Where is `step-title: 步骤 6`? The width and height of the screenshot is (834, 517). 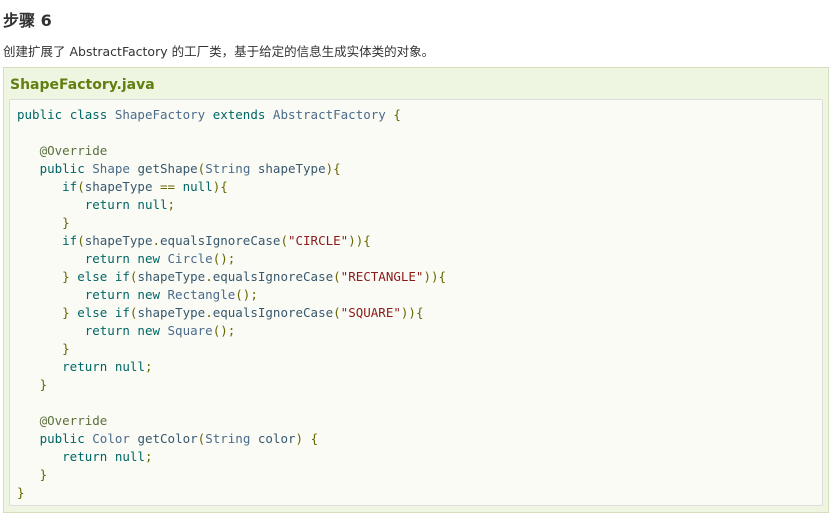 step-title: 步骤 6 is located at coordinates (27, 20).